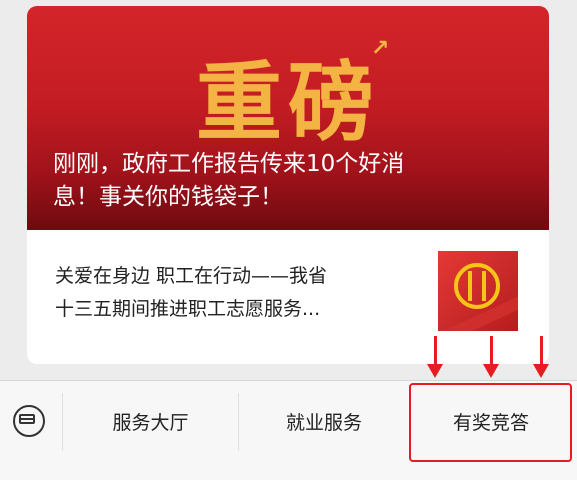  I want to click on menu-item-employment-service: 就业服务, so click(324, 423).